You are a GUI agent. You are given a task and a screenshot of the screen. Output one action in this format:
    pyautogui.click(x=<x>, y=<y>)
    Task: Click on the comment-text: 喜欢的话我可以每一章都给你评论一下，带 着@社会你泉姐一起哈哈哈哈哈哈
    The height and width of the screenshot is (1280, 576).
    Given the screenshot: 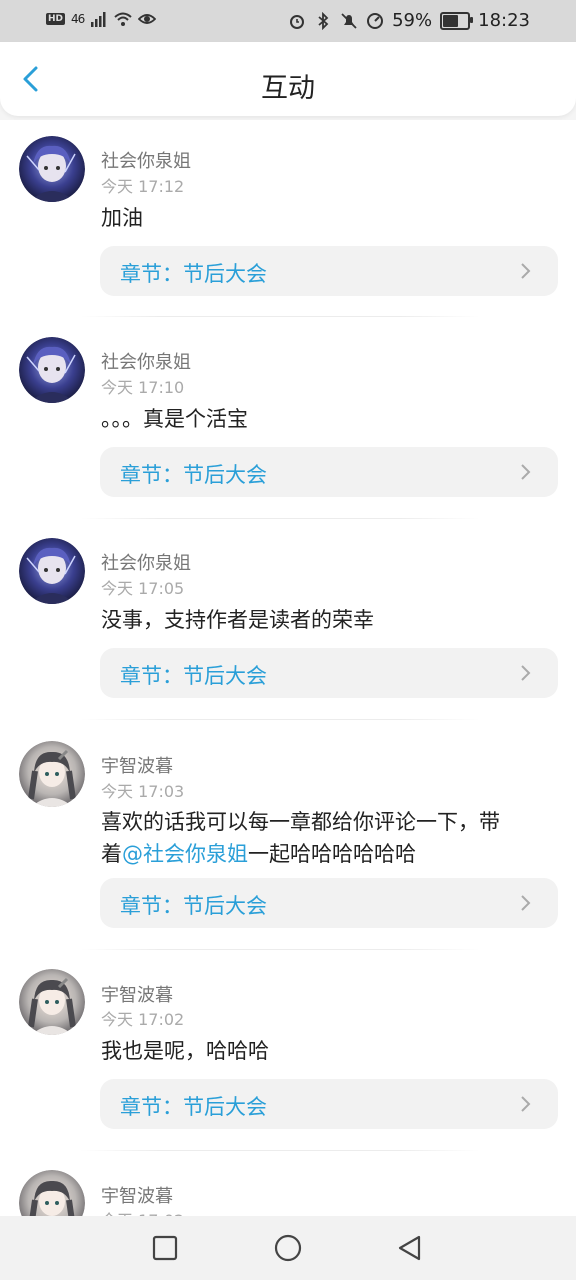 What is the action you would take?
    pyautogui.click(x=328, y=838)
    